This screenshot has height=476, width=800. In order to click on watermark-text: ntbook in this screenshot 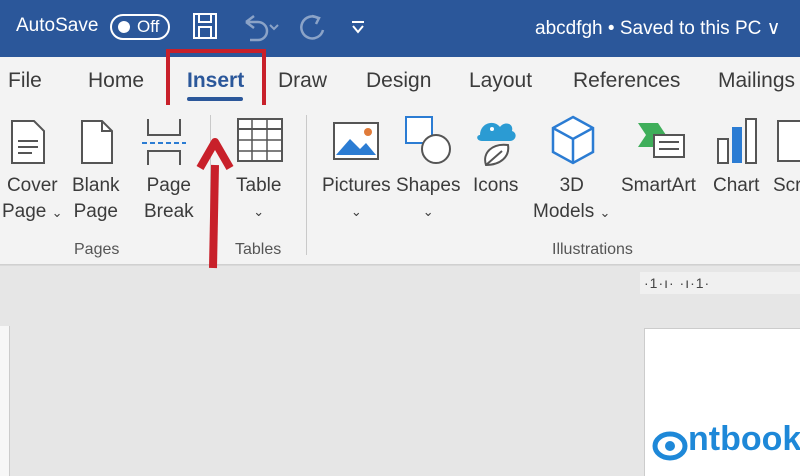, I will do `click(744, 439)`.